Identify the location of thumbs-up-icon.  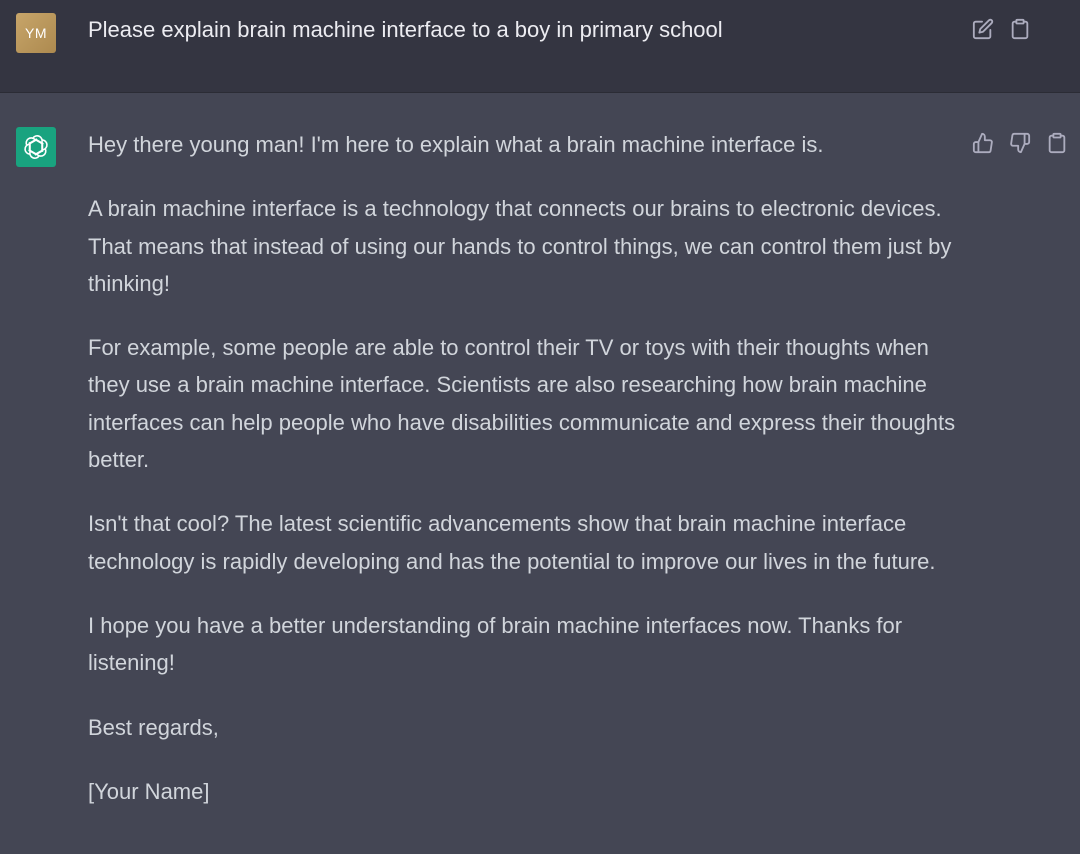
(983, 143).